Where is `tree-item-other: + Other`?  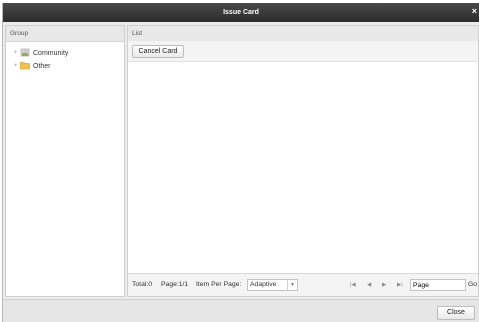
tree-item-other: + Other is located at coordinates (31, 66).